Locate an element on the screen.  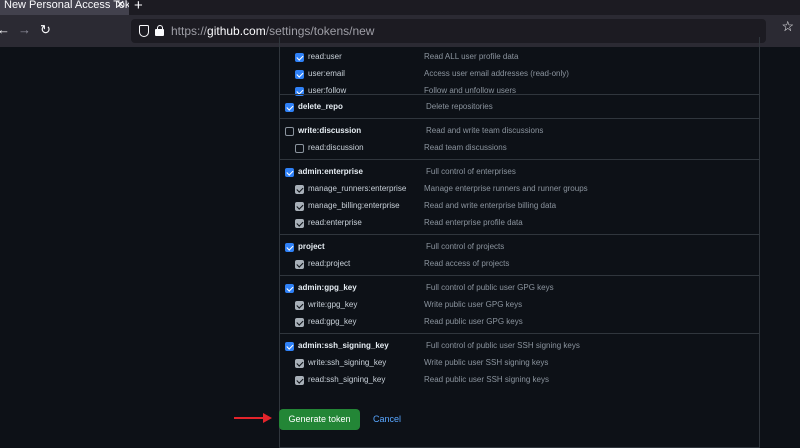
scope-description: Delete repositories is located at coordinates (459, 106).